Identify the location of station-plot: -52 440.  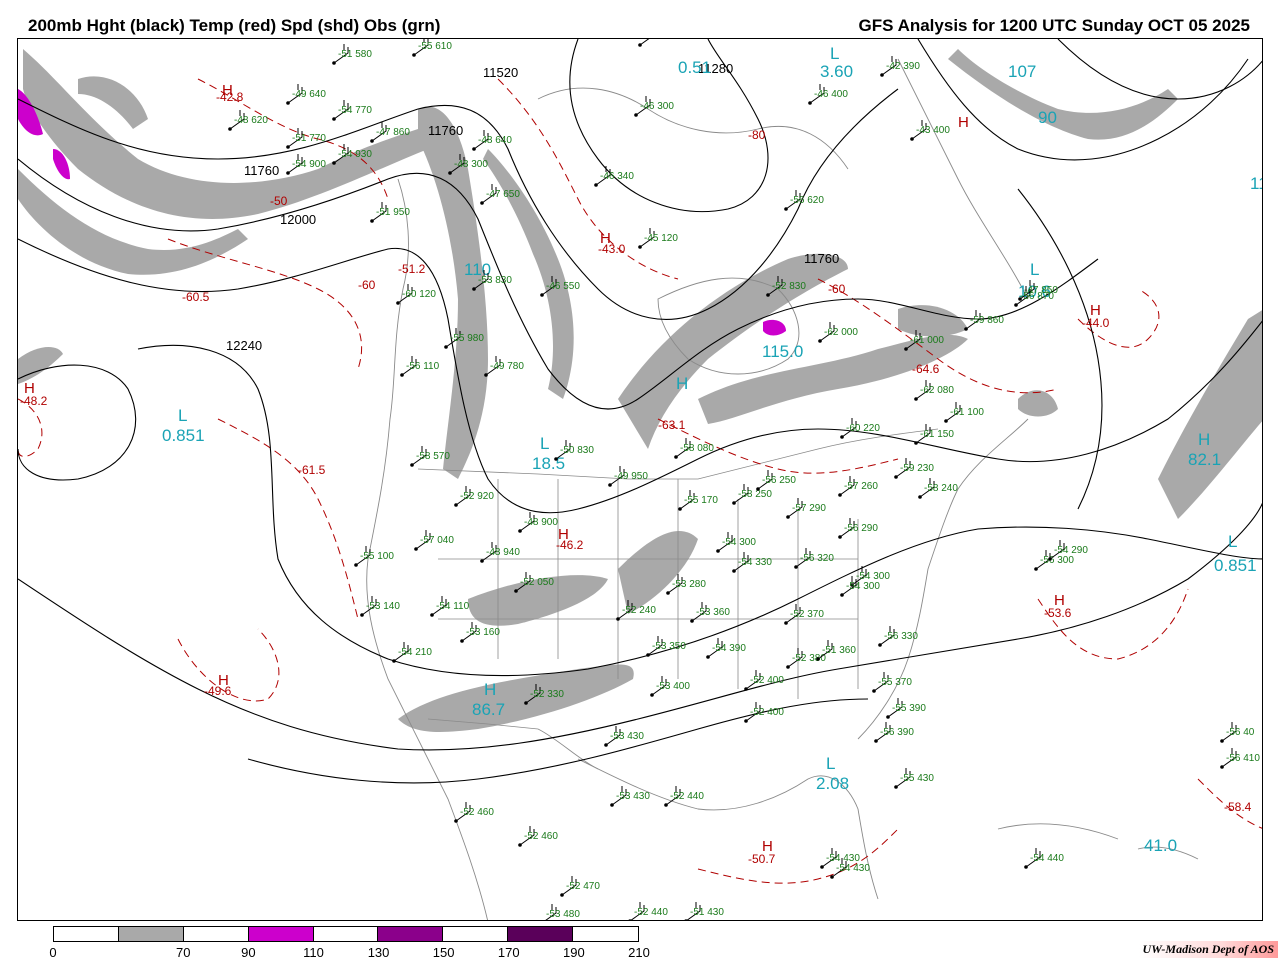
(648, 911).